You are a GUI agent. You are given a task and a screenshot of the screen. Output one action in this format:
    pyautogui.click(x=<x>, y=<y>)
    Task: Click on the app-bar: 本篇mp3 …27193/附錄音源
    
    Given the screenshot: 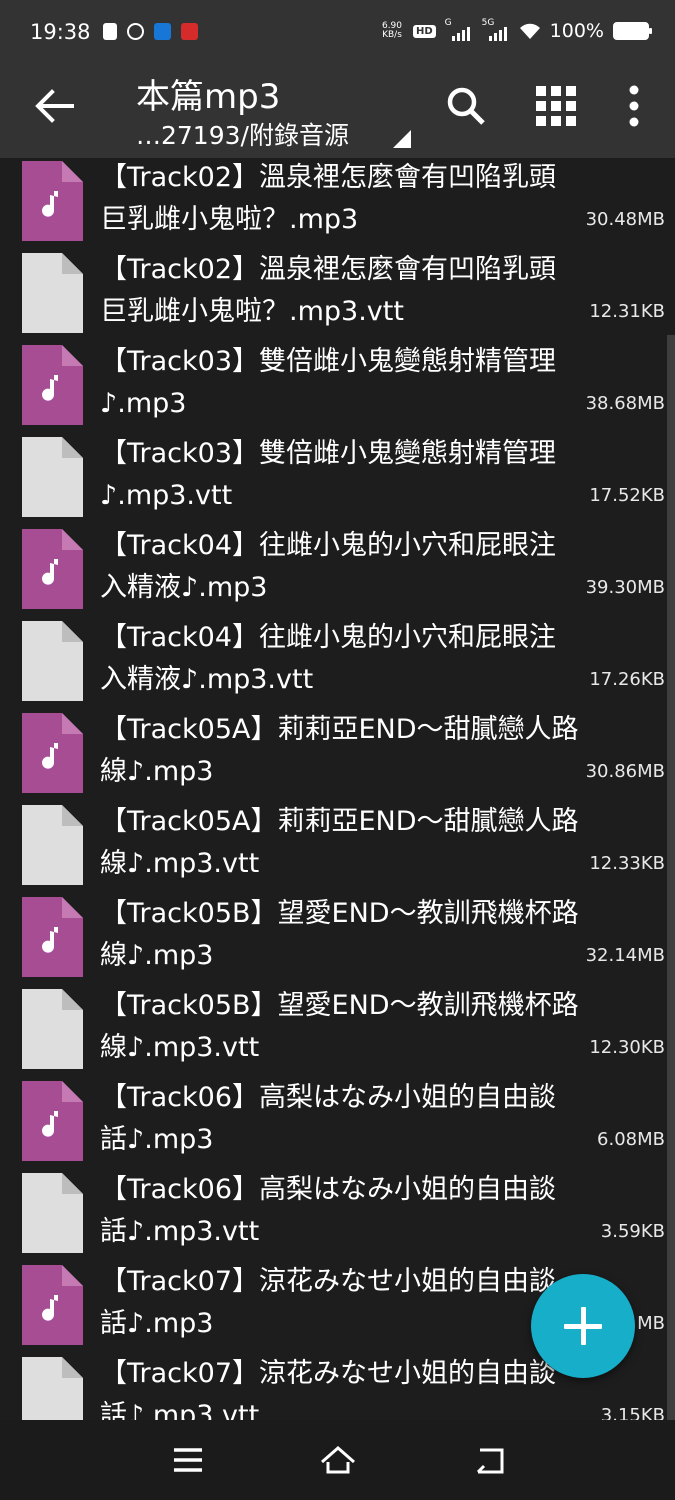 What is the action you would take?
    pyautogui.click(x=337, y=112)
    